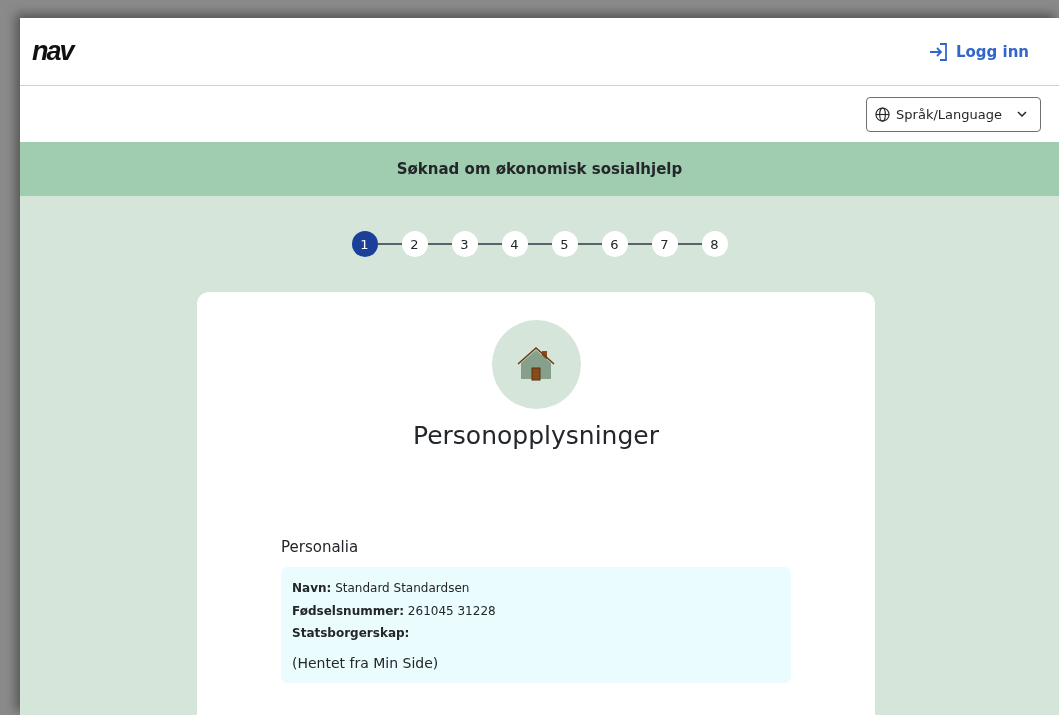 This screenshot has width=1059, height=715. What do you see at coordinates (937, 51) in the screenshot?
I see `login-icon` at bounding box center [937, 51].